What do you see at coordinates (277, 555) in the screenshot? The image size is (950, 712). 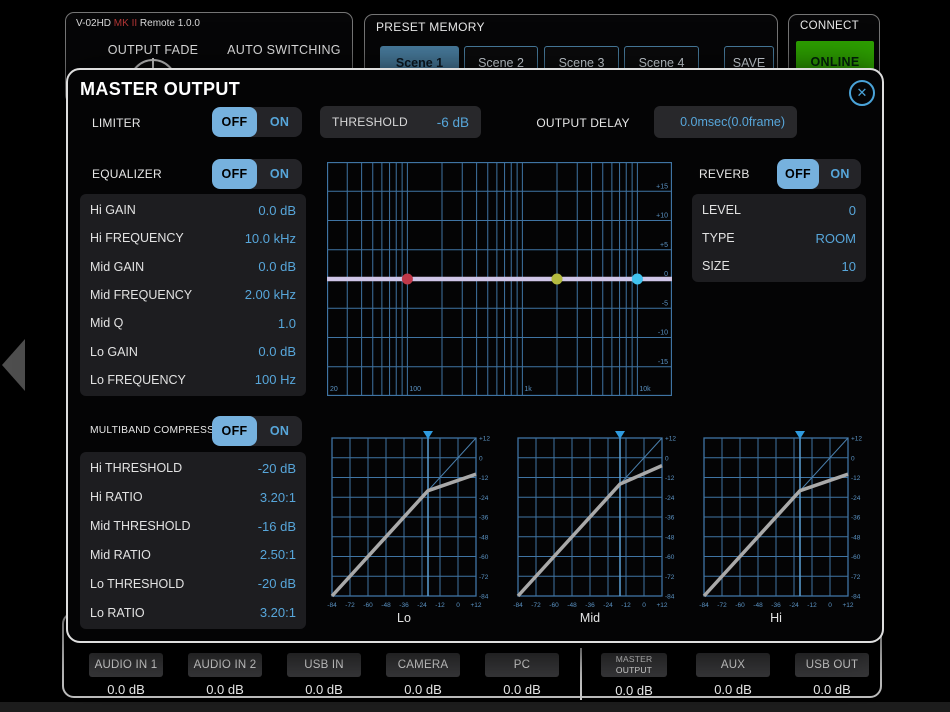 I see `param-value: 2.50:1` at bounding box center [277, 555].